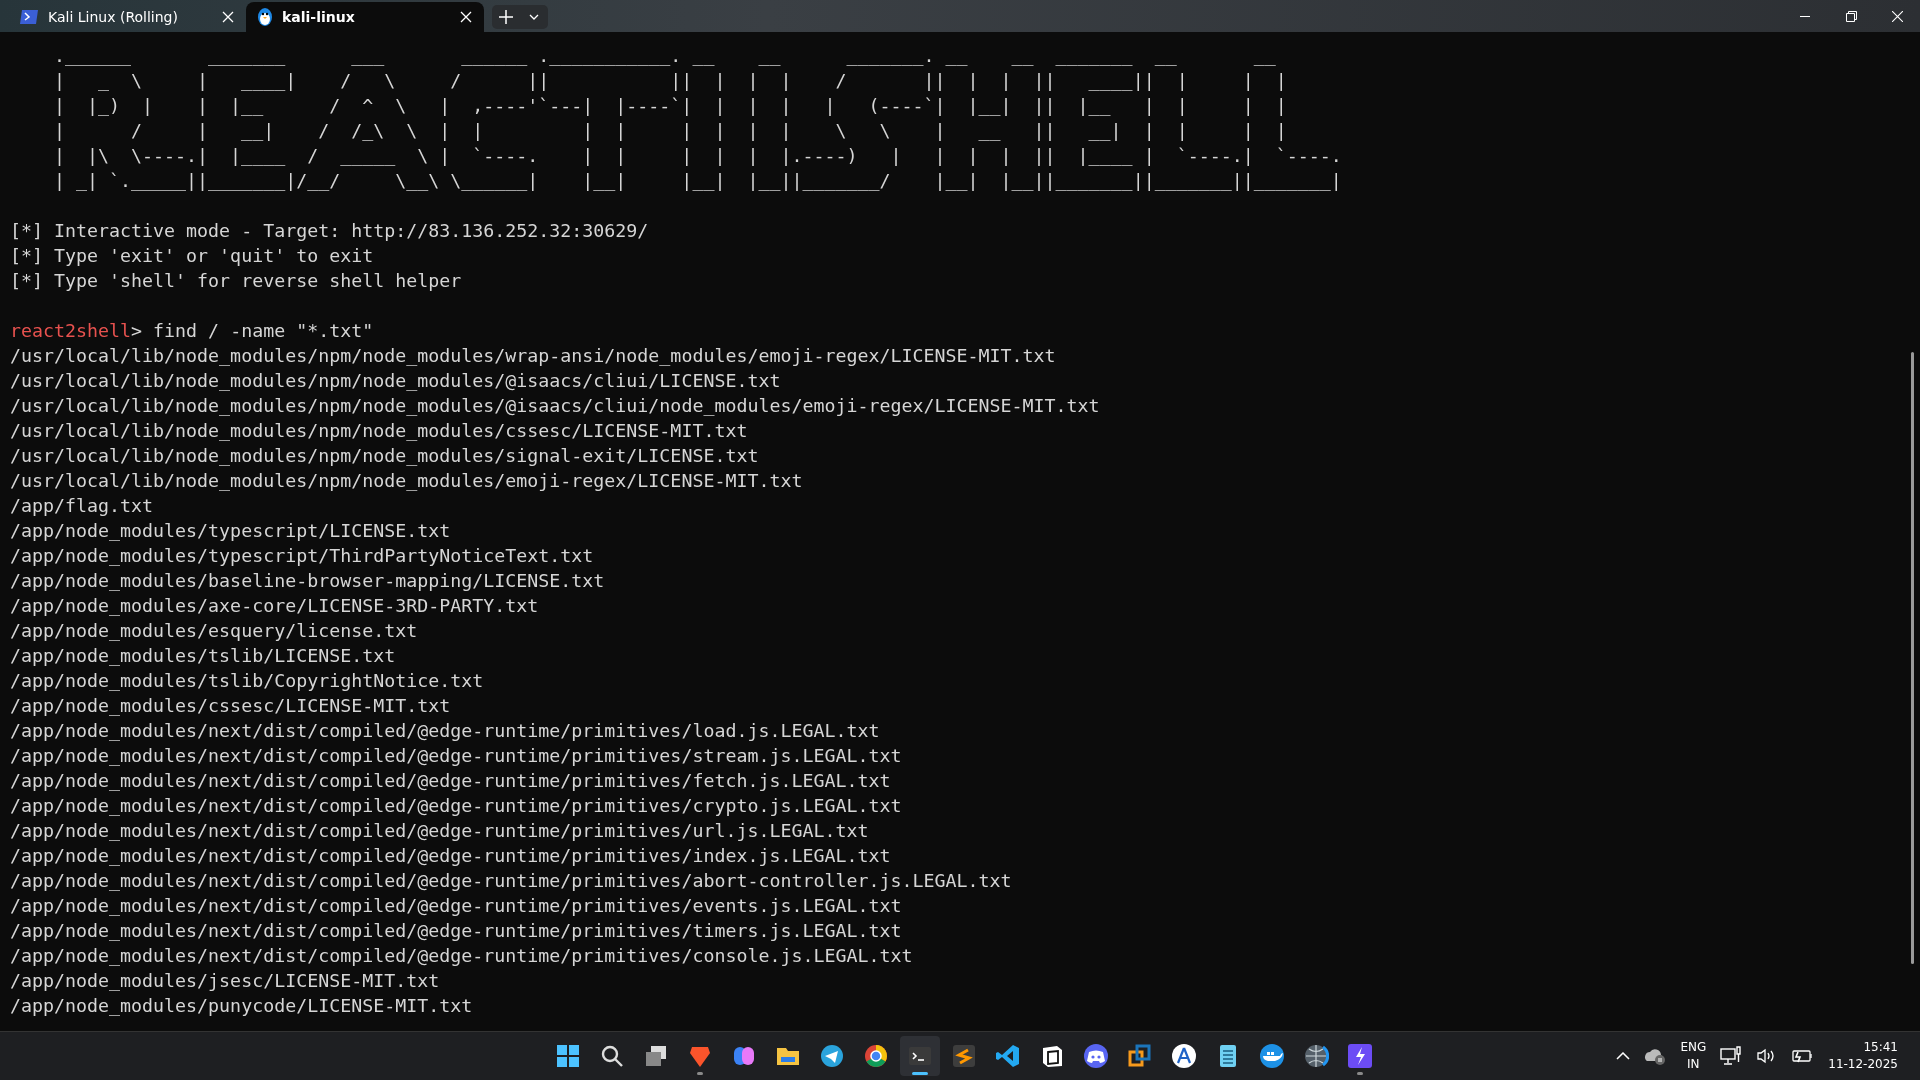 The width and height of the screenshot is (1920, 1080). What do you see at coordinates (665, 56) in the screenshot?
I see `ascii-art-line: .______ _______ ___ ______ .___________. __ __ _______. __ __ _______ __ __` at bounding box center [665, 56].